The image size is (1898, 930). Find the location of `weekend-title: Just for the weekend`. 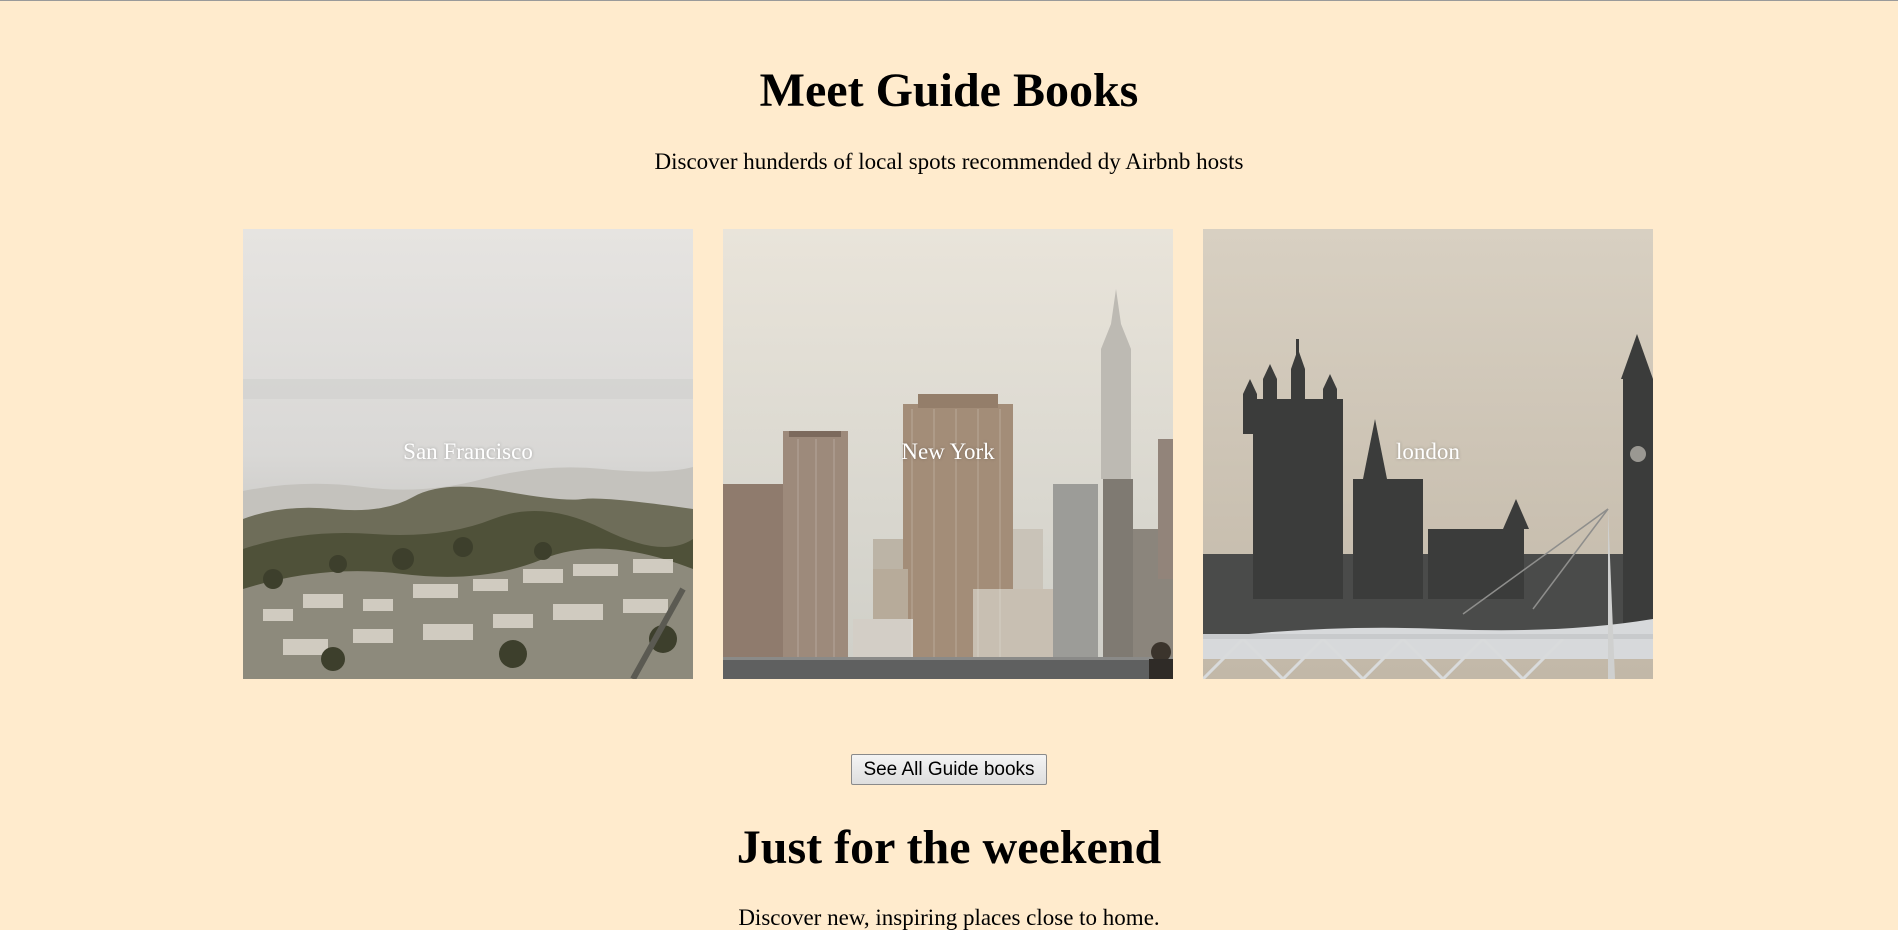

weekend-title: Just for the weekend is located at coordinates (949, 847).